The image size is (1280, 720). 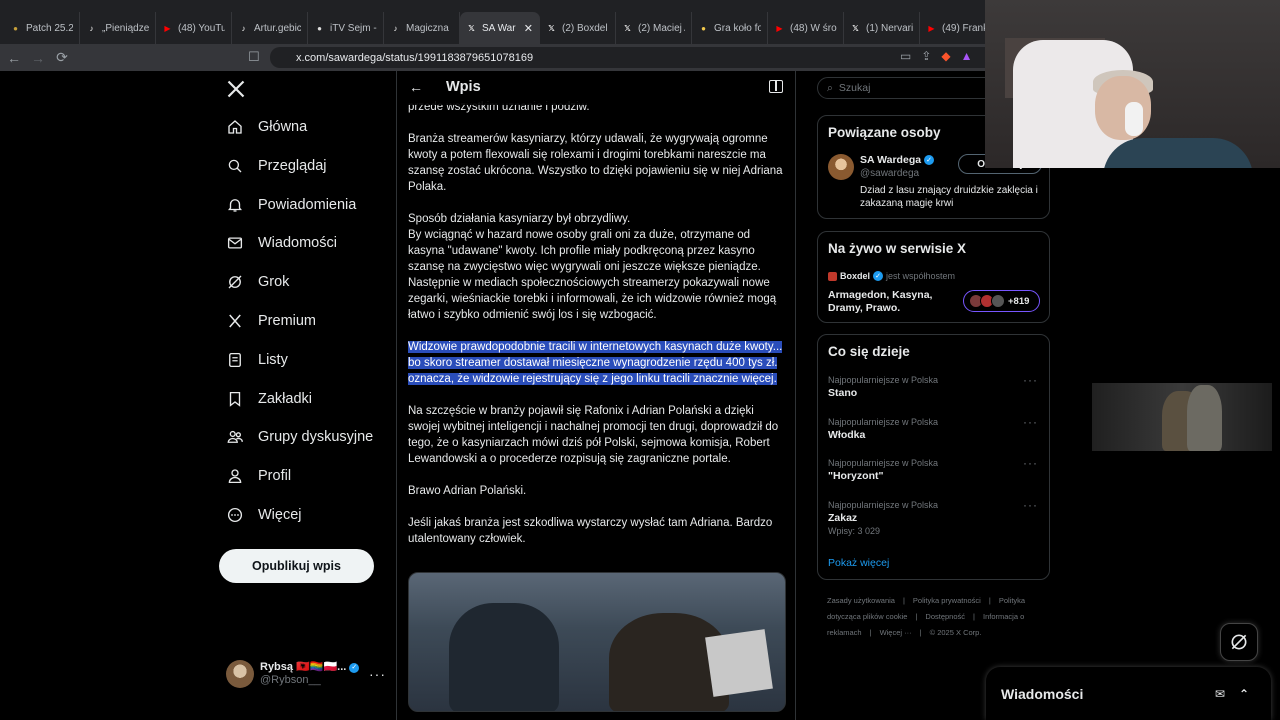 What do you see at coordinates (257, 282) in the screenshot?
I see `nav-item-grok: Grok` at bounding box center [257, 282].